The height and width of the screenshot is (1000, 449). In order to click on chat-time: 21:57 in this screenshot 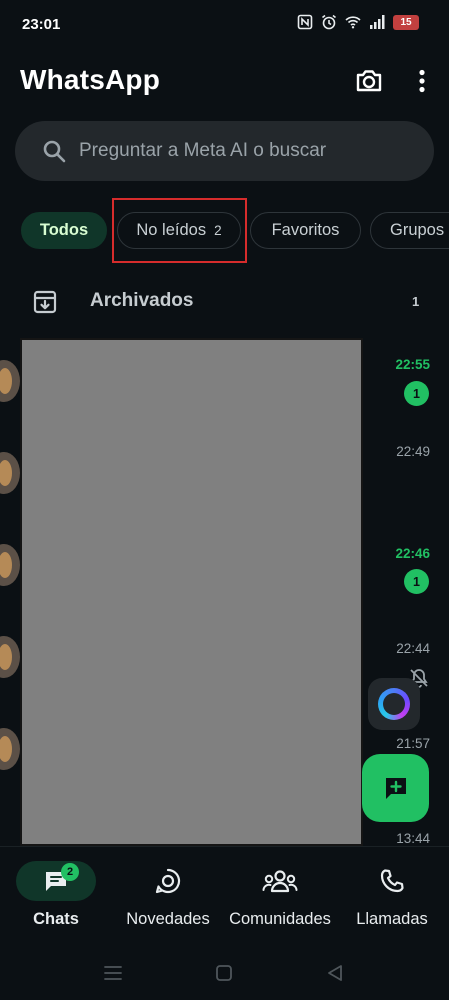, I will do `click(413, 743)`.